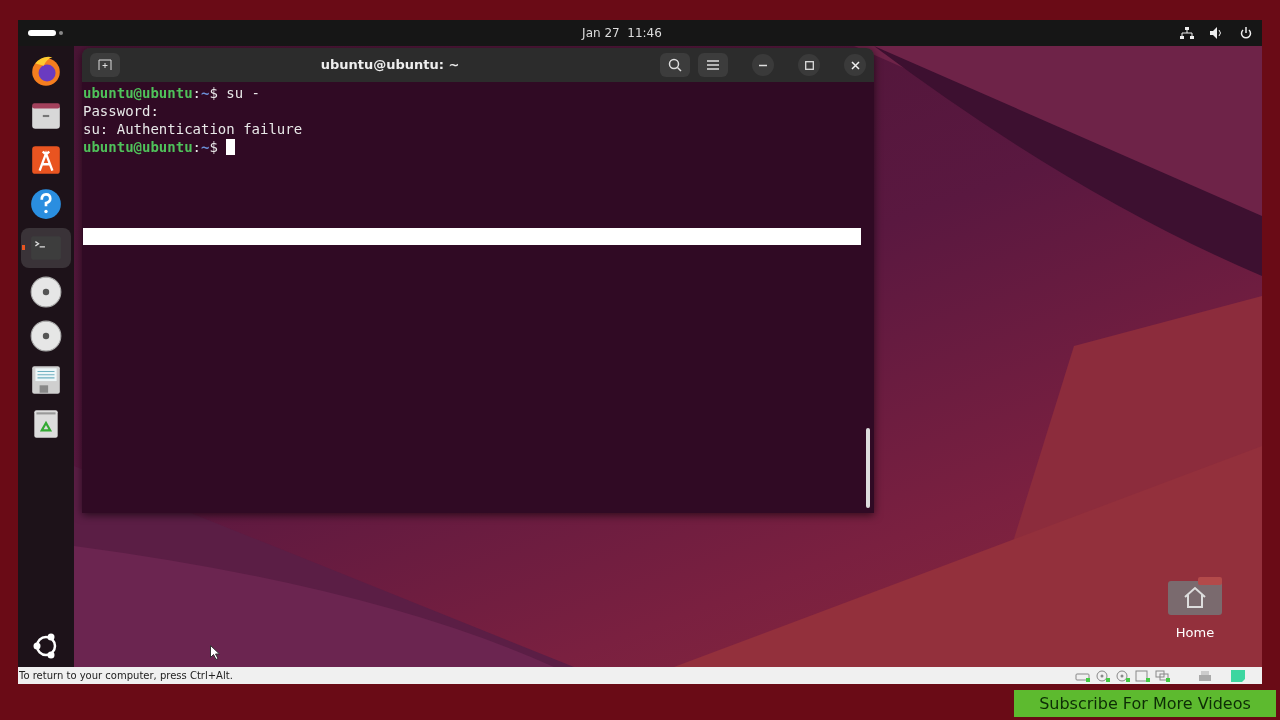 Image resolution: width=1280 pixels, height=720 pixels. I want to click on power-icon, so click(1246, 33).